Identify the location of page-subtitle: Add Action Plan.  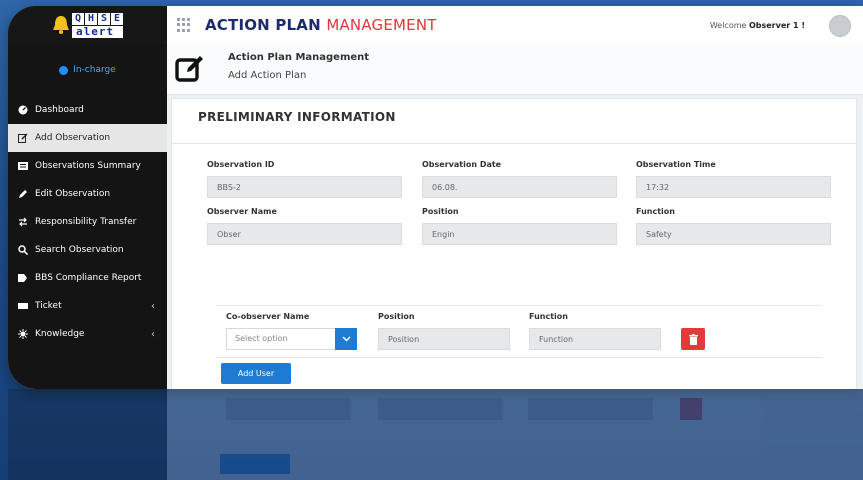
(267, 75).